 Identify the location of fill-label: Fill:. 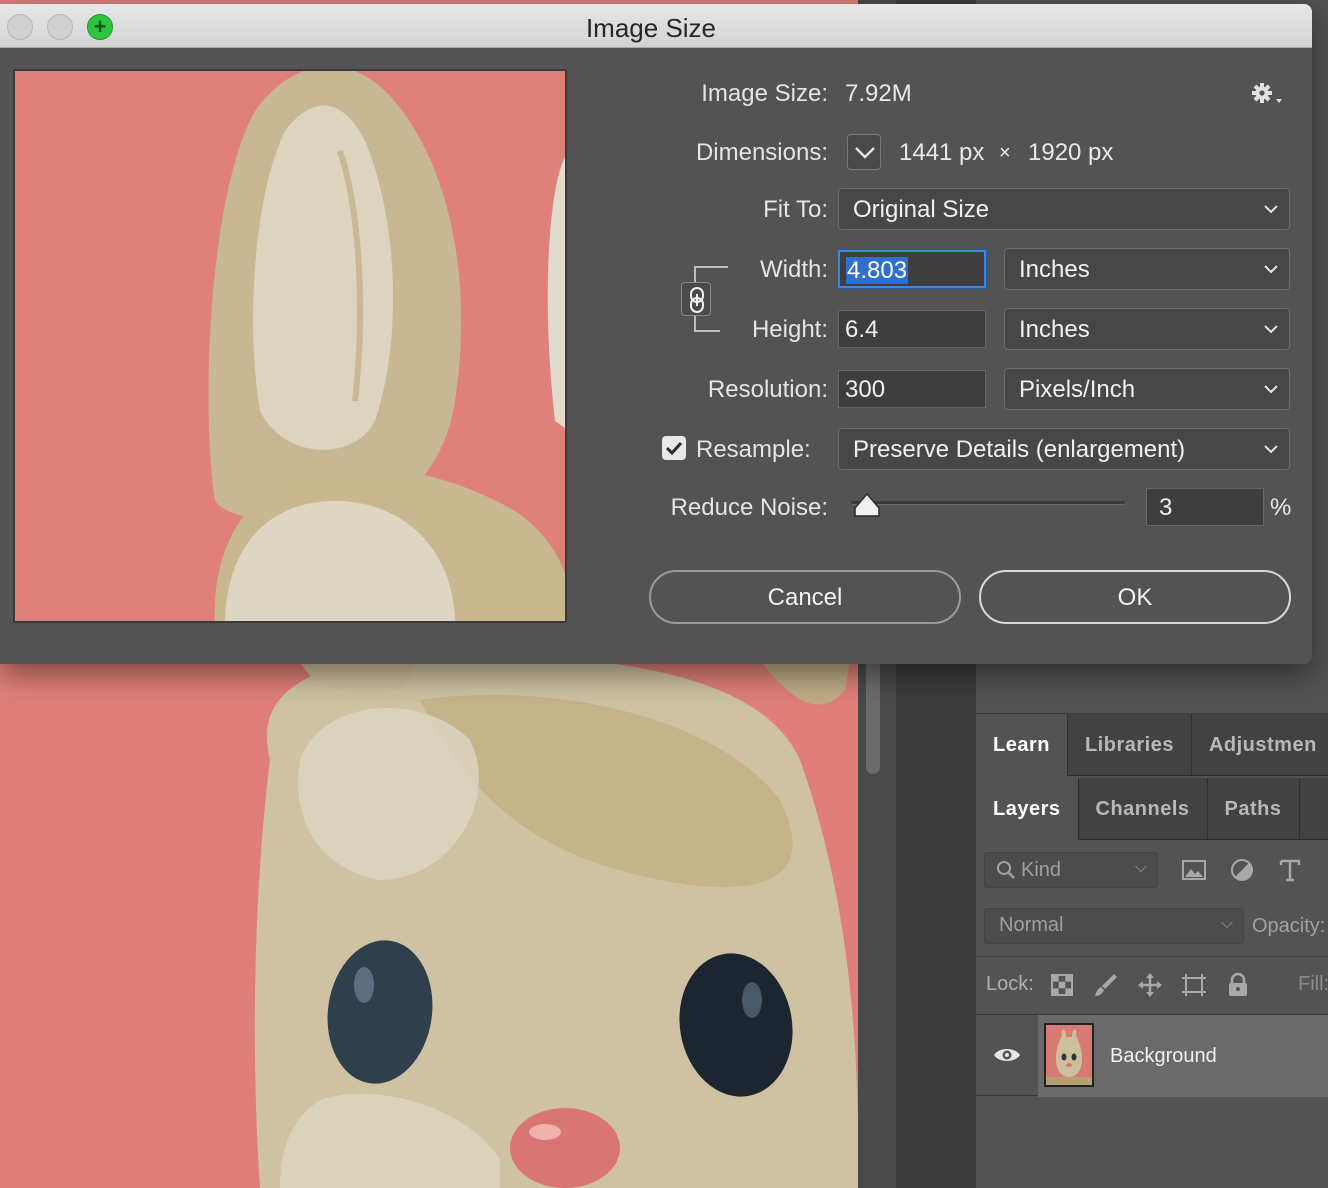
(1313, 984).